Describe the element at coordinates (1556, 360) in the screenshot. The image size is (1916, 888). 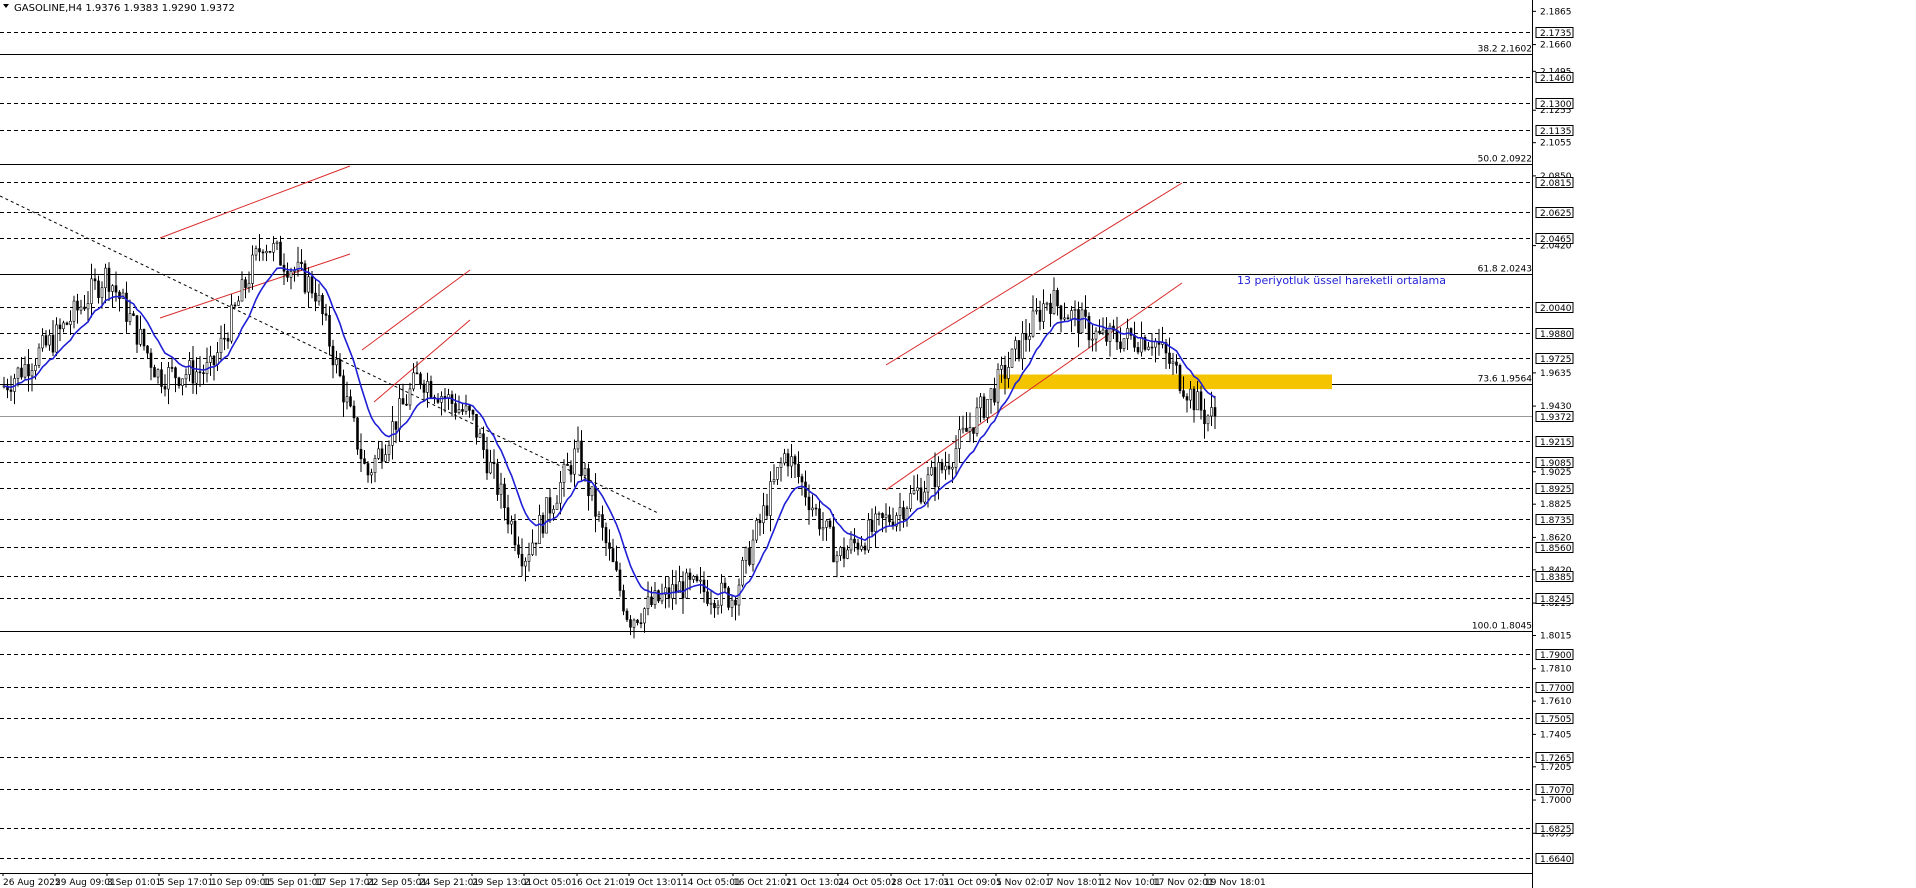
I see `price-level-label: 1.9725` at that location.